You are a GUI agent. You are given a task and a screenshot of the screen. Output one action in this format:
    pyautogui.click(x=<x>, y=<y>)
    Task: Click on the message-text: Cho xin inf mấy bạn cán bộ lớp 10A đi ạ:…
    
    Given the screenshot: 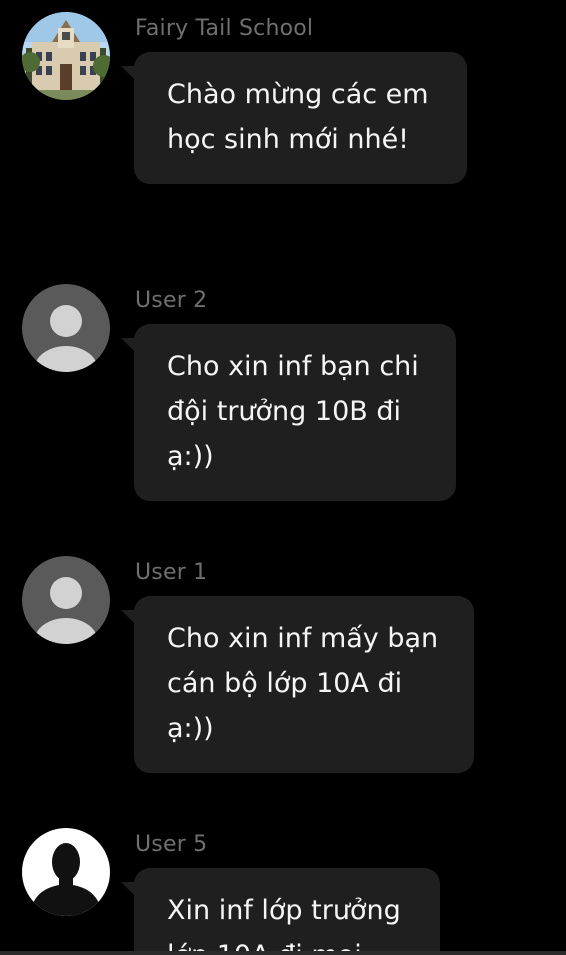 What is the action you would take?
    pyautogui.click(x=303, y=683)
    